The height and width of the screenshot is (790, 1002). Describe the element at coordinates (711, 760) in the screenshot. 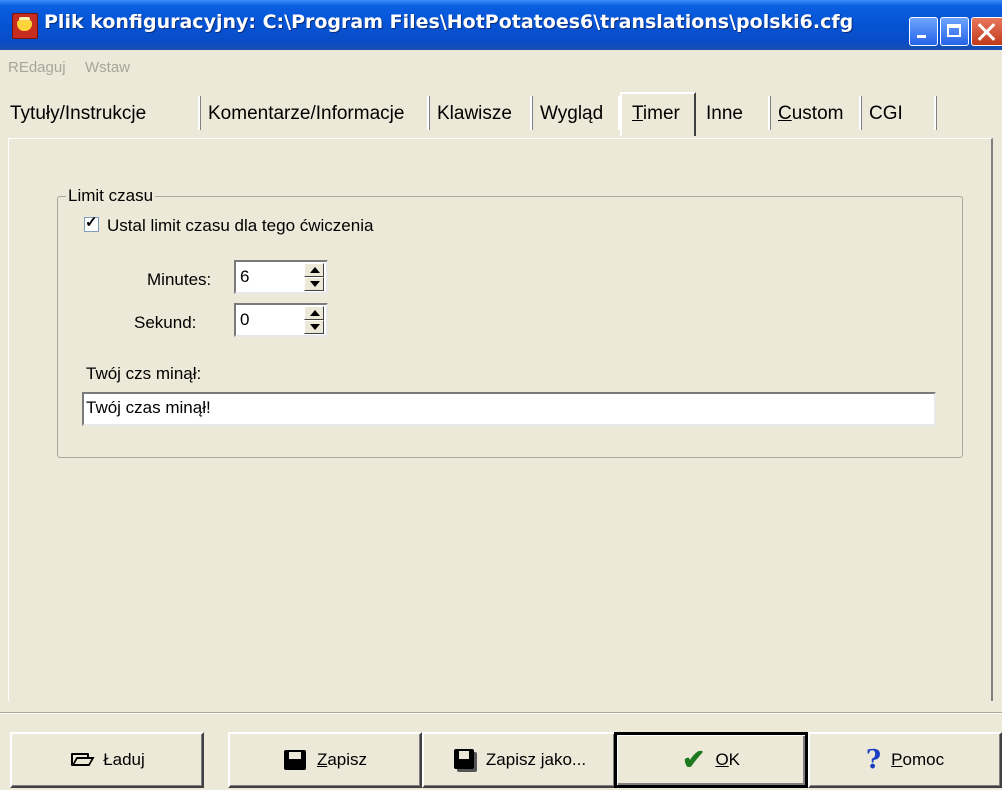

I see `ok-button: ✔ OK` at that location.